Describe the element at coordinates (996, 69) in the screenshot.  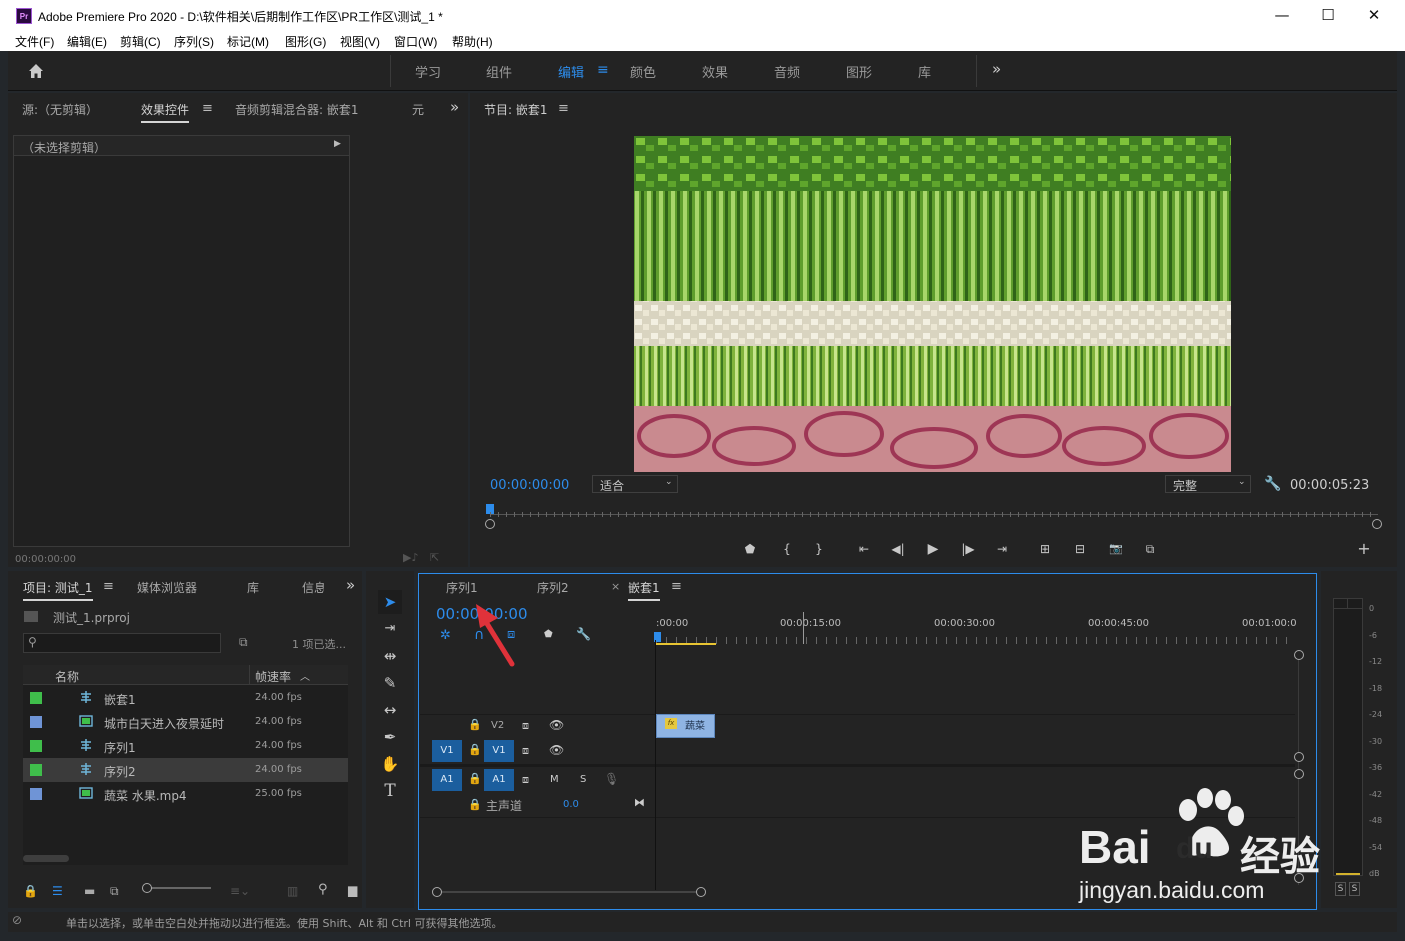
I see `workspace-more-icon: »` at that location.